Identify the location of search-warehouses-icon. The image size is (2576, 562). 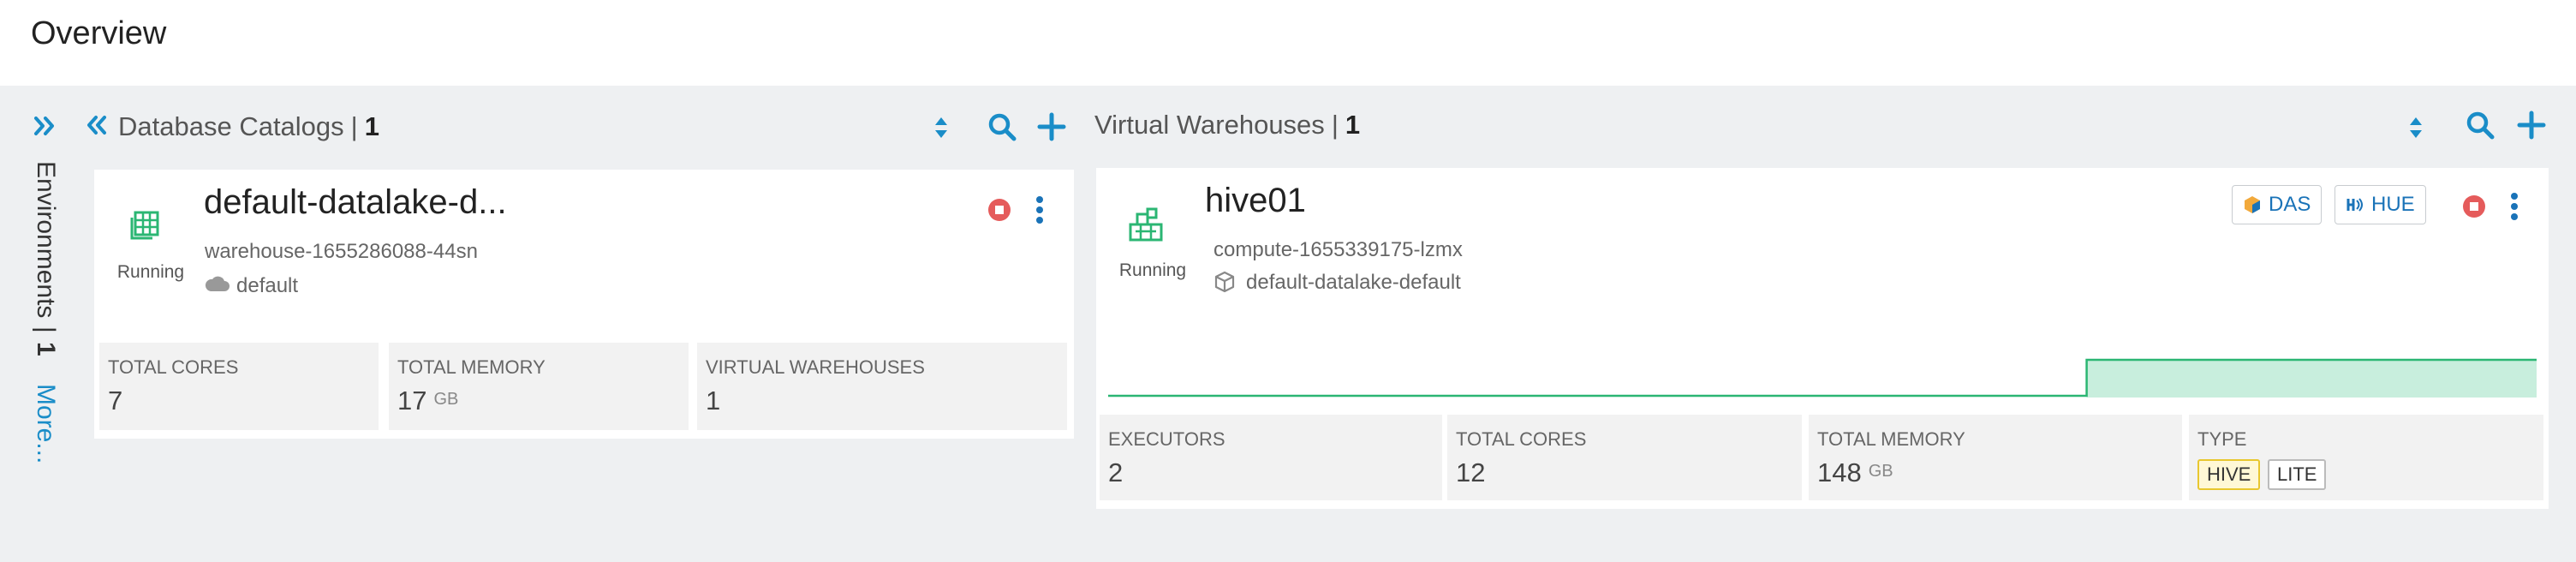
(2480, 125).